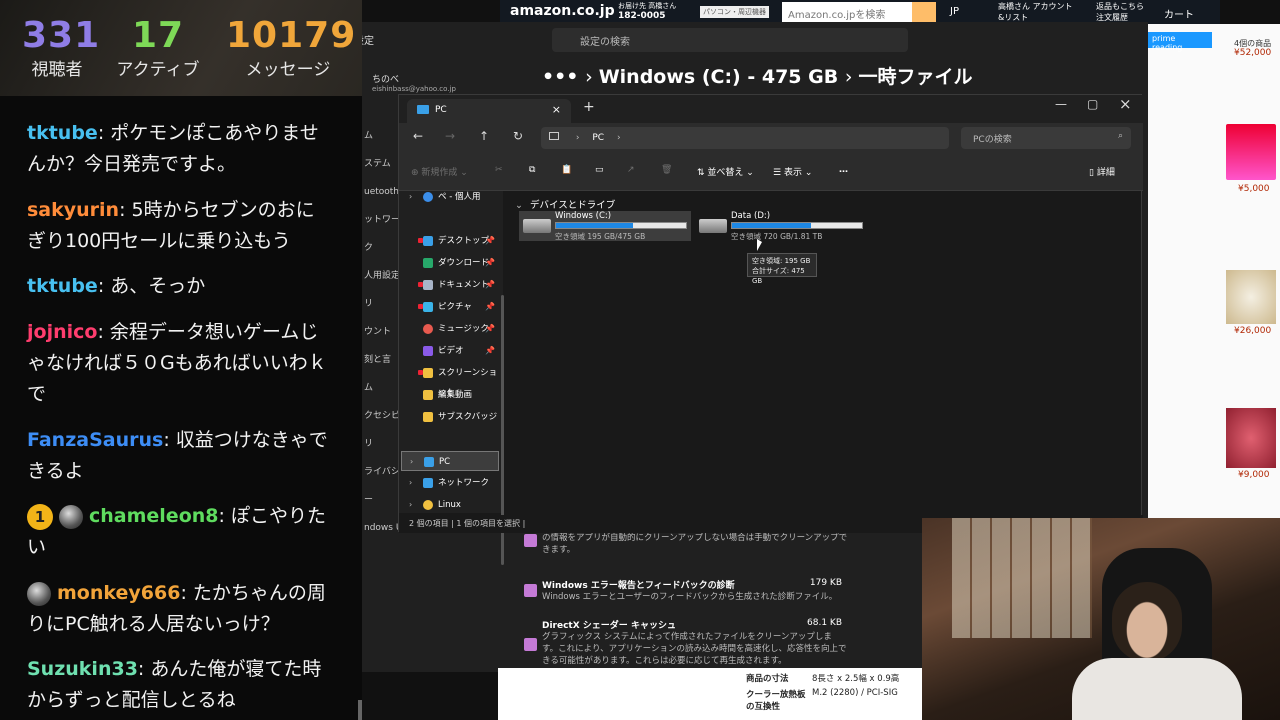 This screenshot has width=1280, height=720. I want to click on nav-item-desktop: デスクトップ 📌, so click(450, 241).